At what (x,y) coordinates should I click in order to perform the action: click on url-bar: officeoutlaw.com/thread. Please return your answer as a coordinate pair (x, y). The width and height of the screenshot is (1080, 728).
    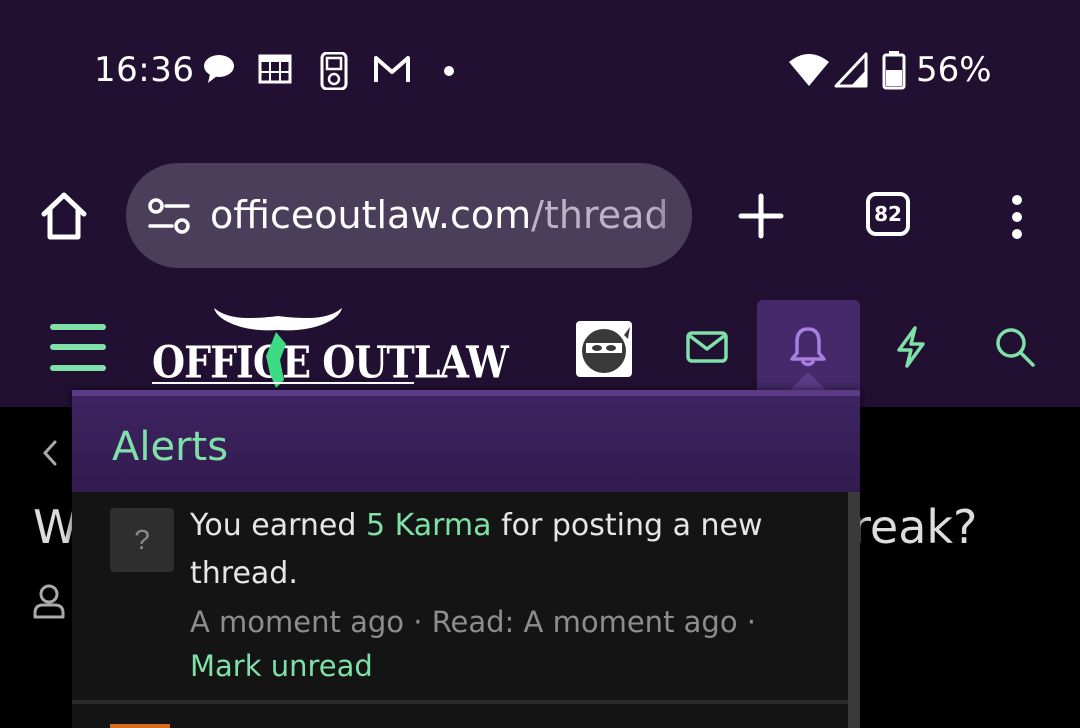
    Looking at the image, I should click on (409, 215).